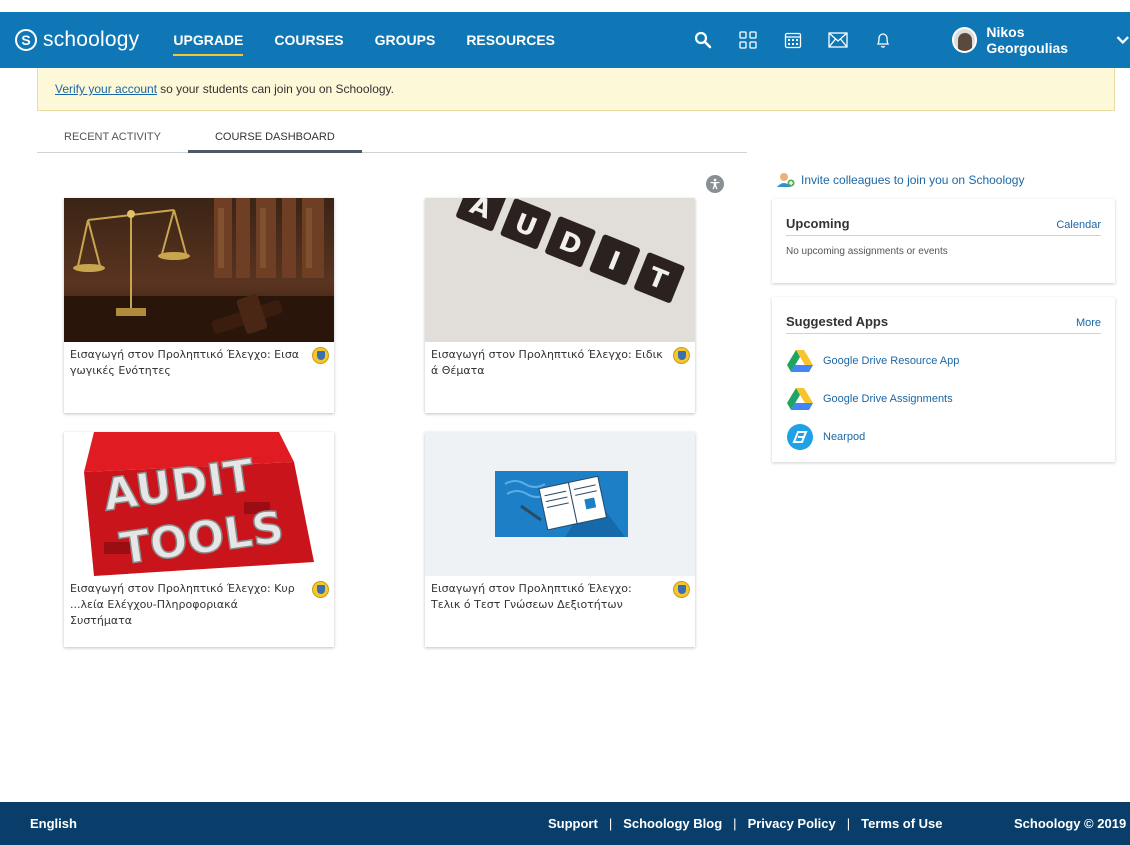 The image size is (1130, 845). I want to click on app-item-nearpod: Nearpod, so click(943, 437).